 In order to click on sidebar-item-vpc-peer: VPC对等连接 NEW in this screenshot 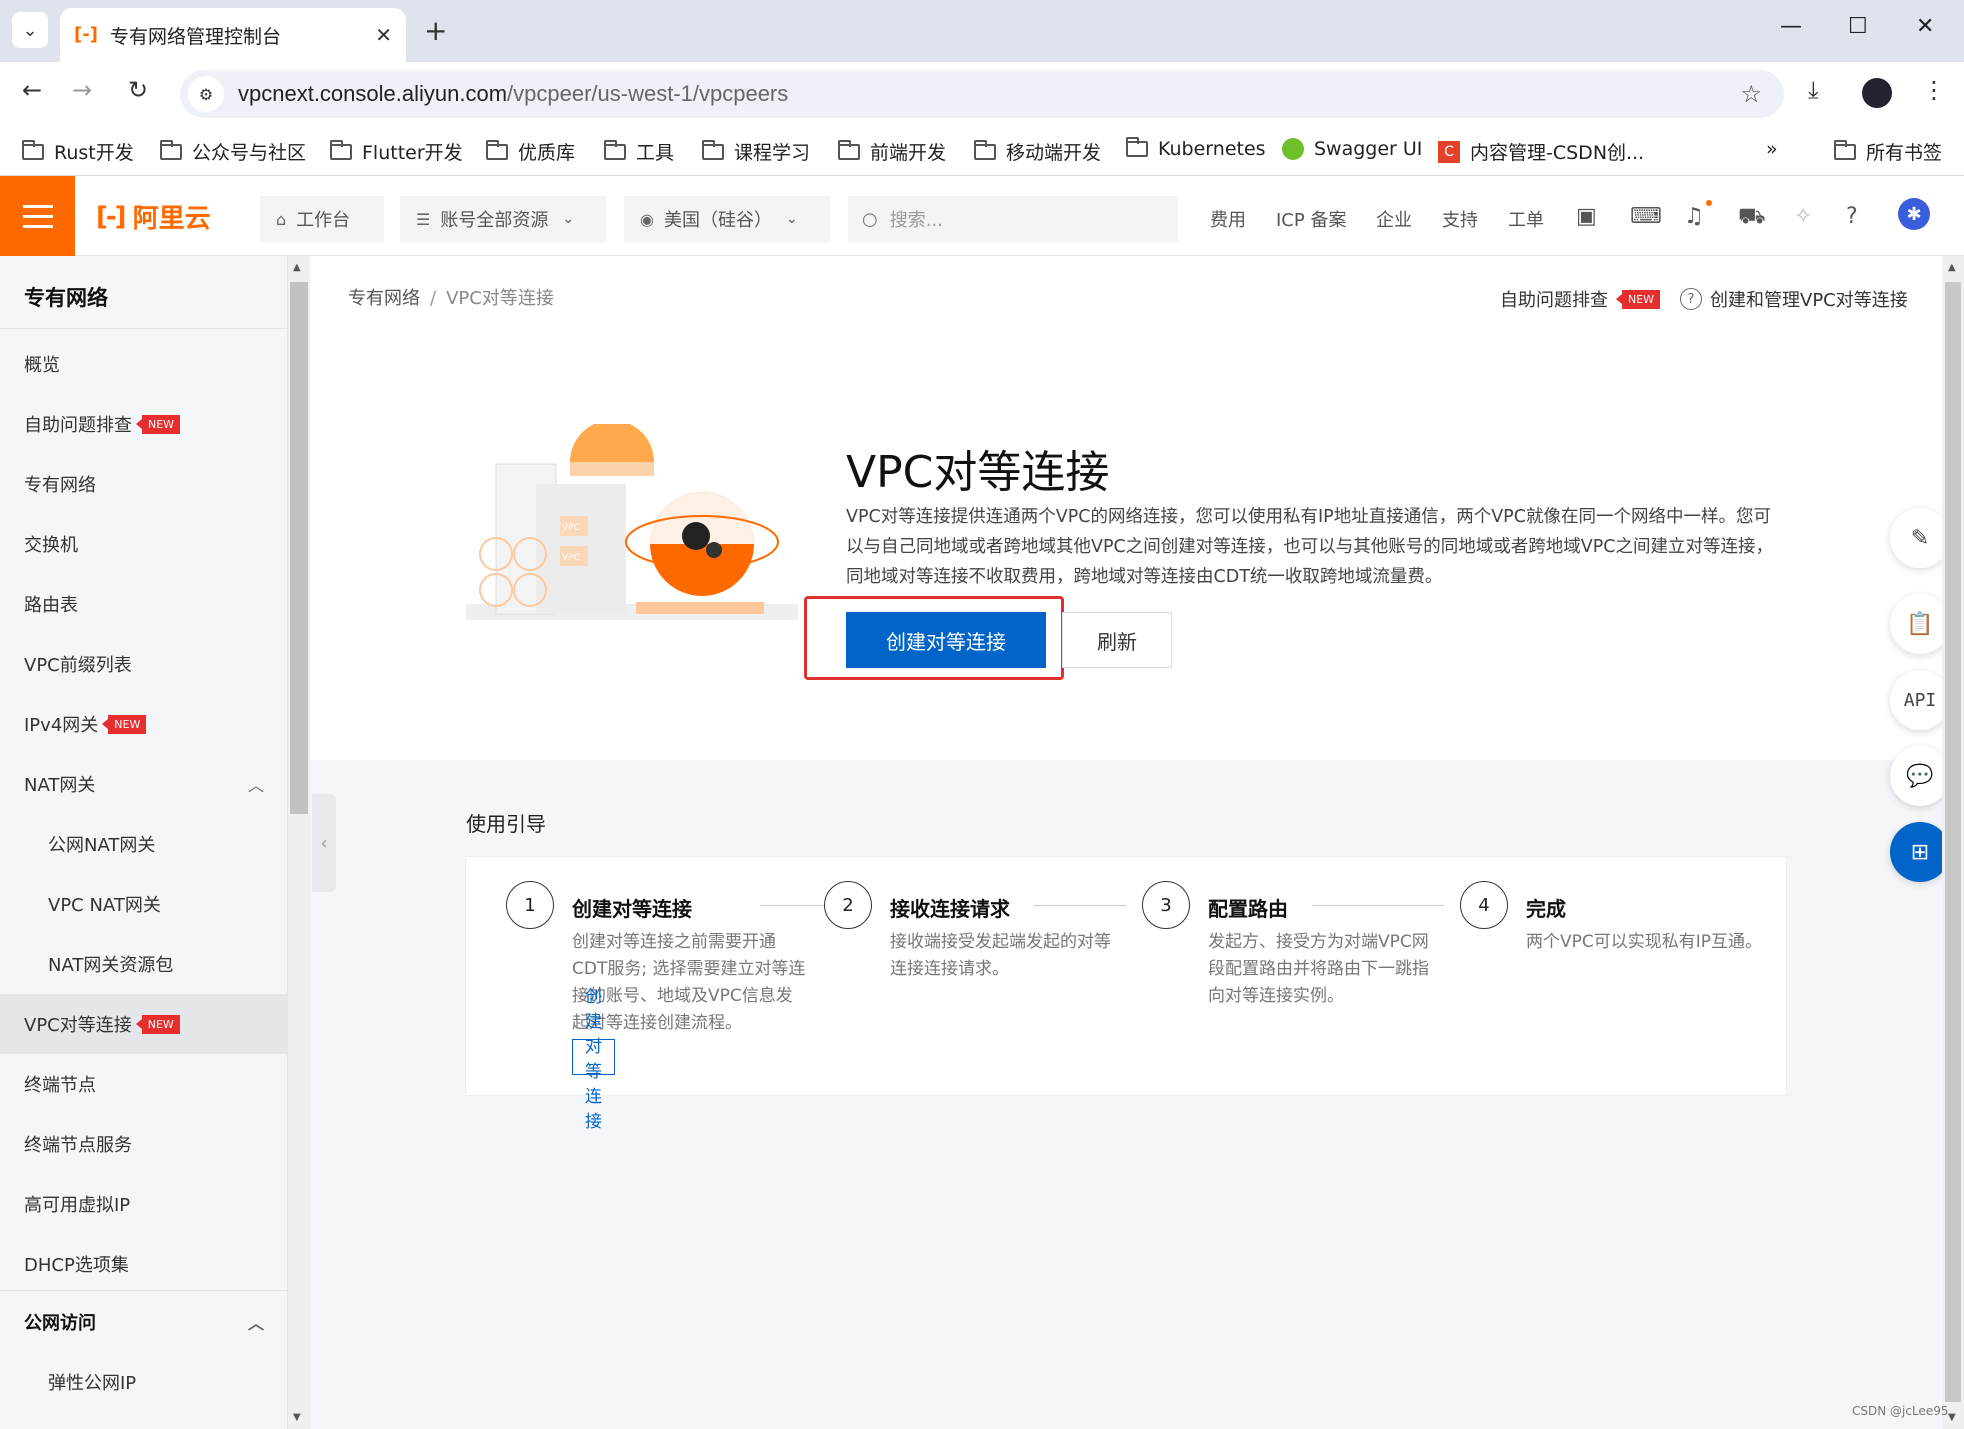, I will do `click(144, 1024)`.